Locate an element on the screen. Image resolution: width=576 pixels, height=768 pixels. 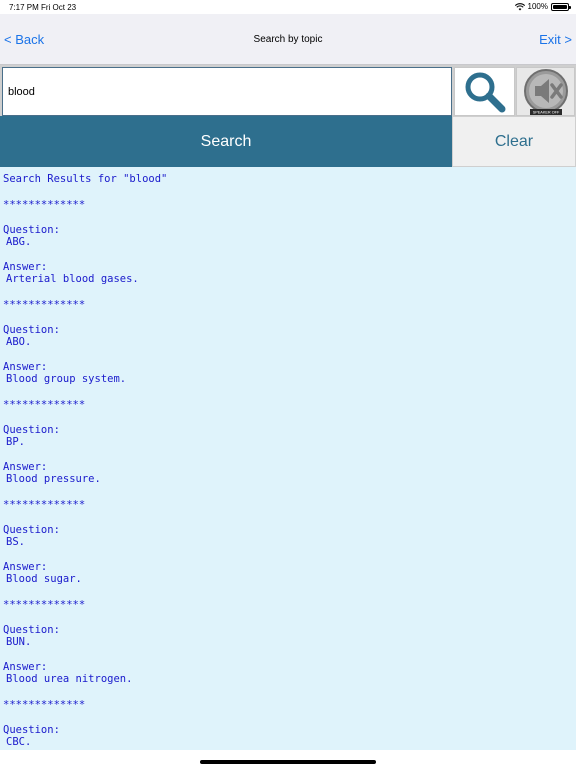
results-header: Search Results for "blood" is located at coordinates (85, 179).